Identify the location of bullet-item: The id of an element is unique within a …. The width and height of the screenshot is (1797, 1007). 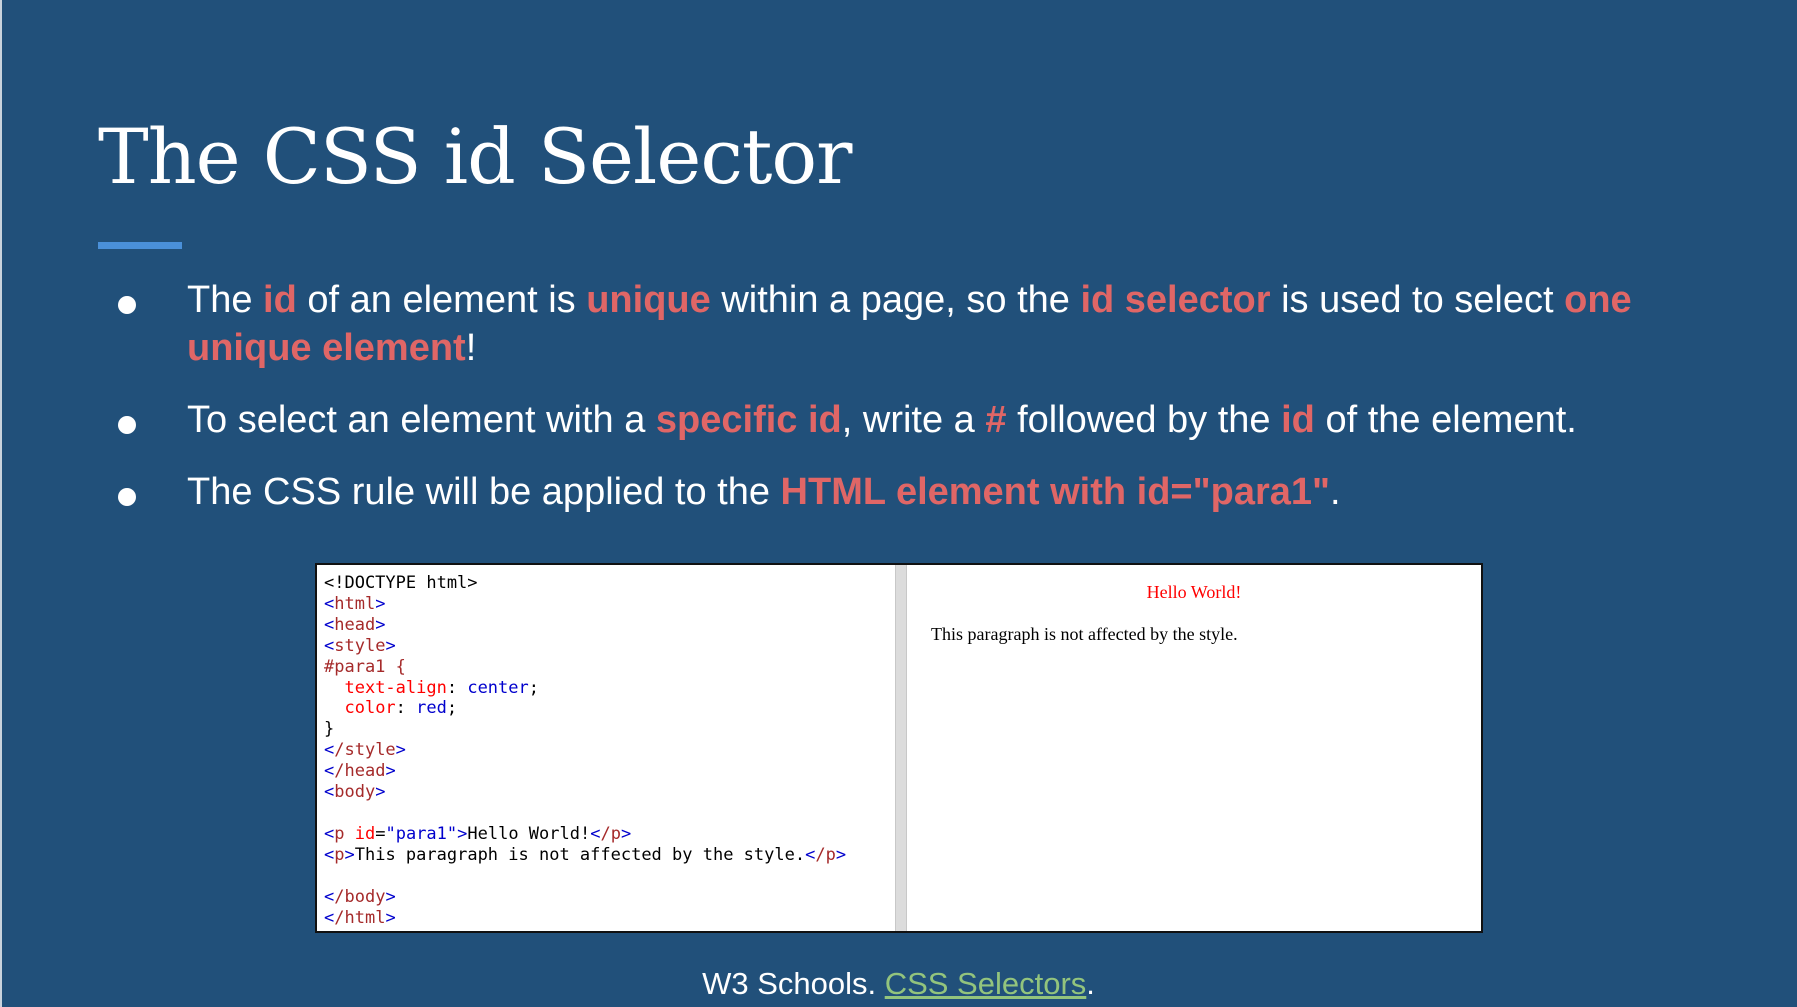
(928, 324).